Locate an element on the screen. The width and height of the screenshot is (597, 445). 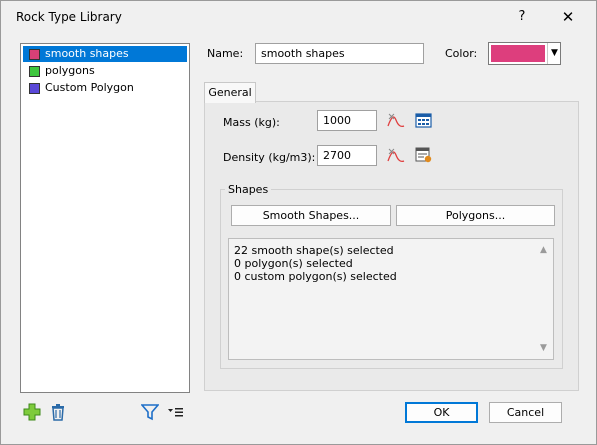
scroll-up-icon: ▲ is located at coordinates (543, 250).